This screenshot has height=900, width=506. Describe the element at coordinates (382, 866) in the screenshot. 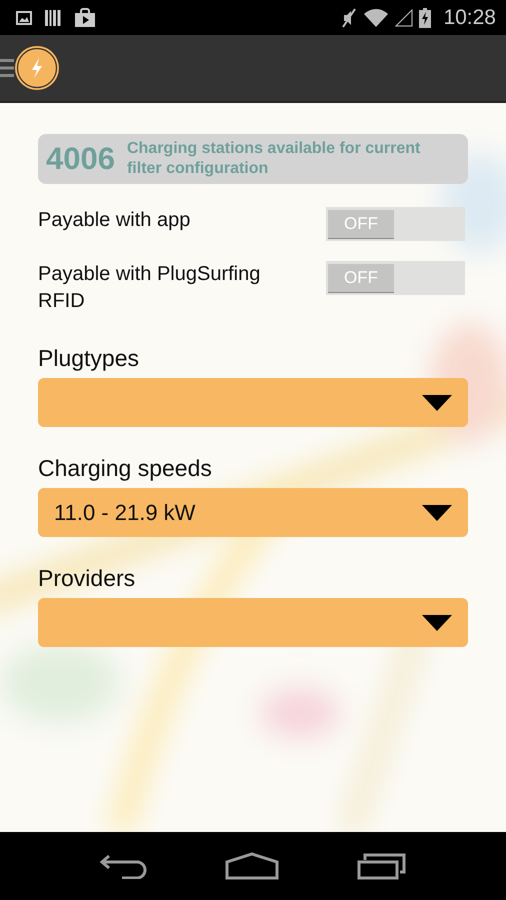

I see `recent-apps-icon` at that location.